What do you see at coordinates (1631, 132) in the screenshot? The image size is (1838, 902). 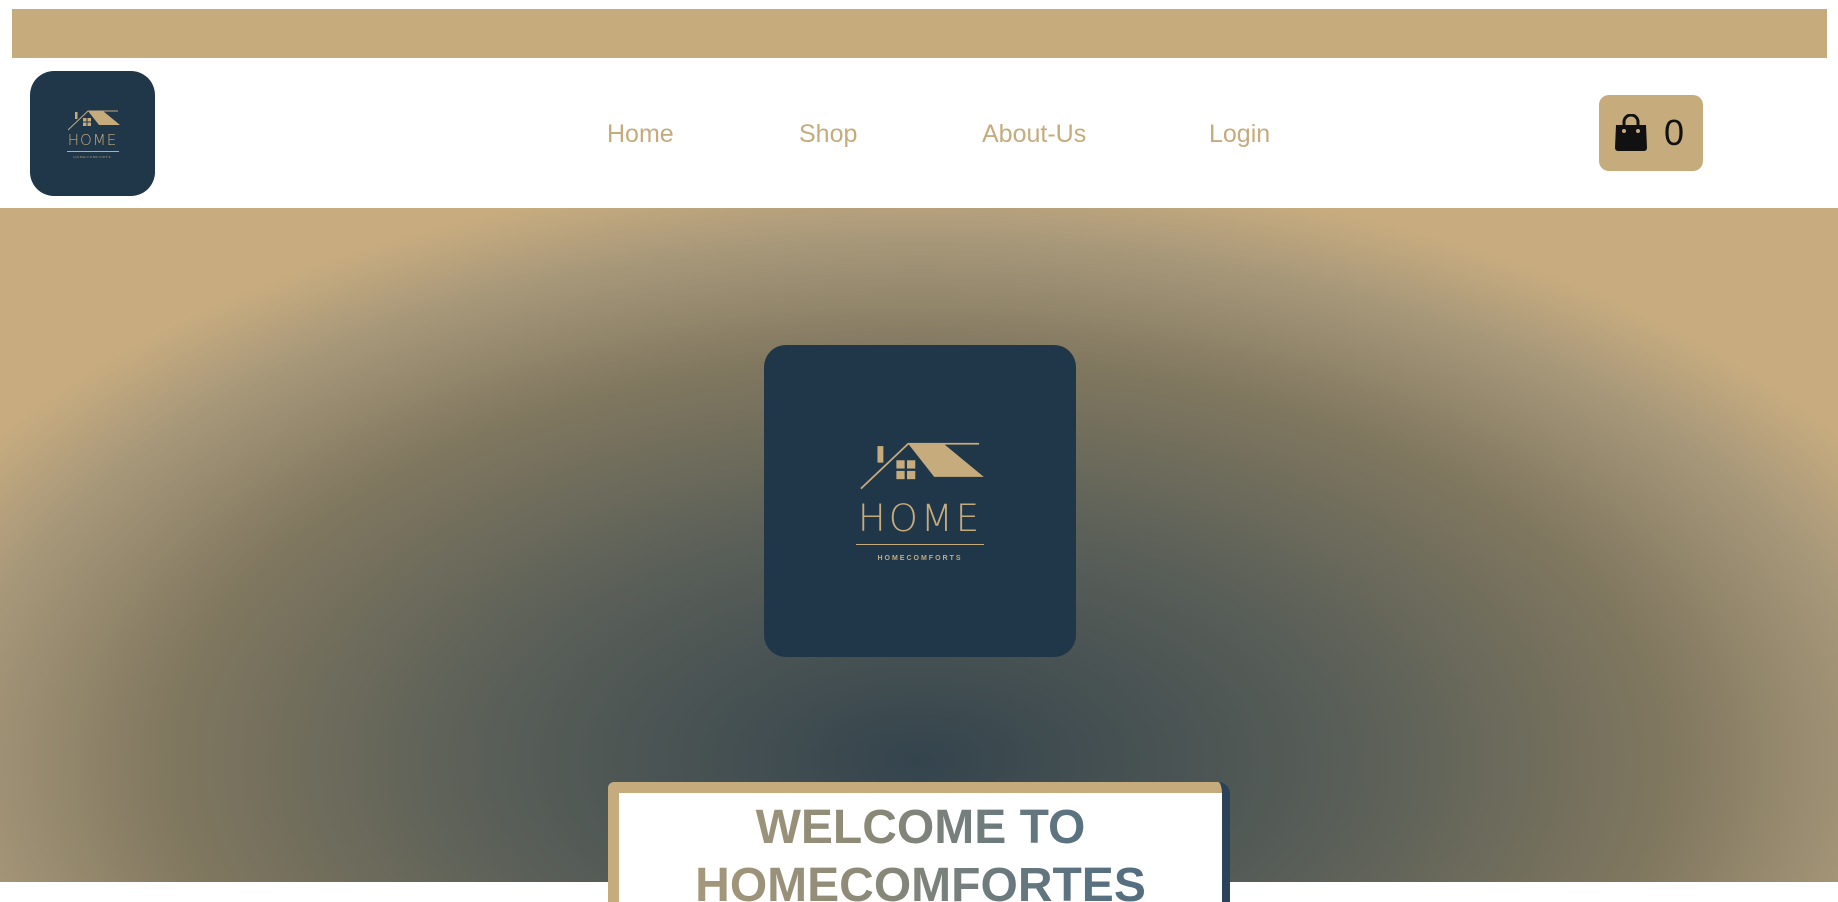 I see `shopping-bag-icon` at bounding box center [1631, 132].